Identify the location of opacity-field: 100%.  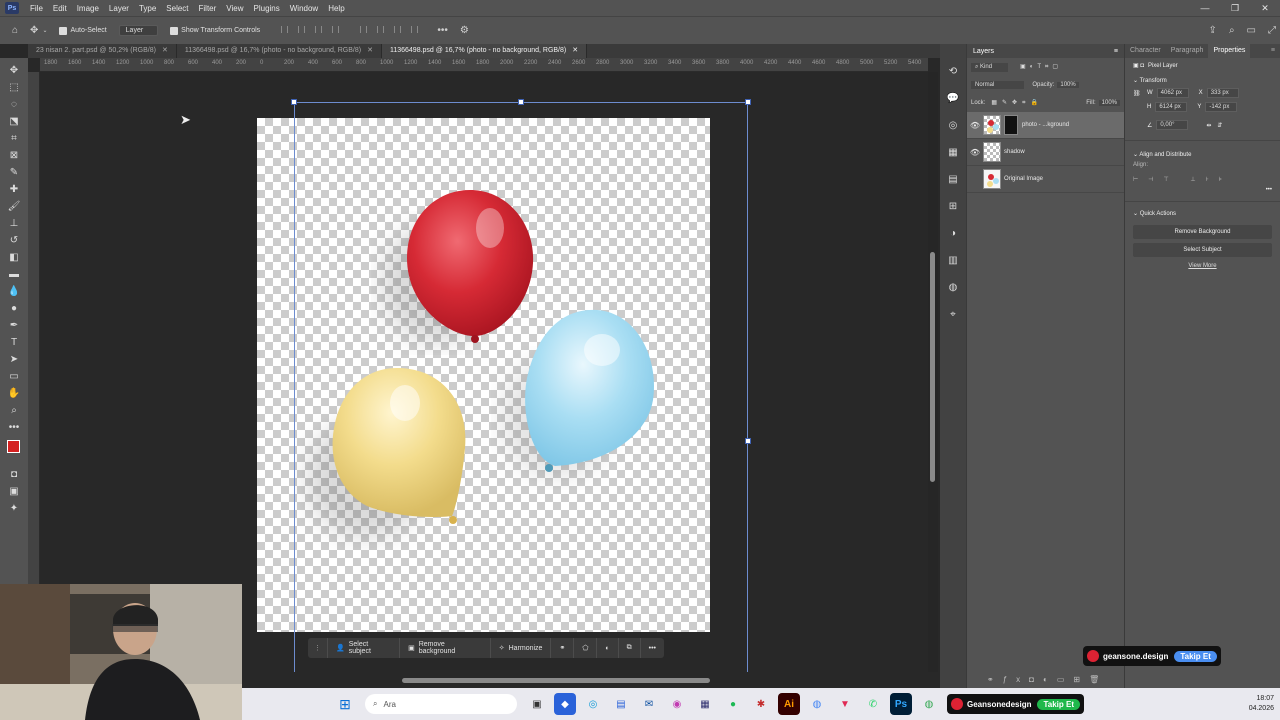
(1068, 85).